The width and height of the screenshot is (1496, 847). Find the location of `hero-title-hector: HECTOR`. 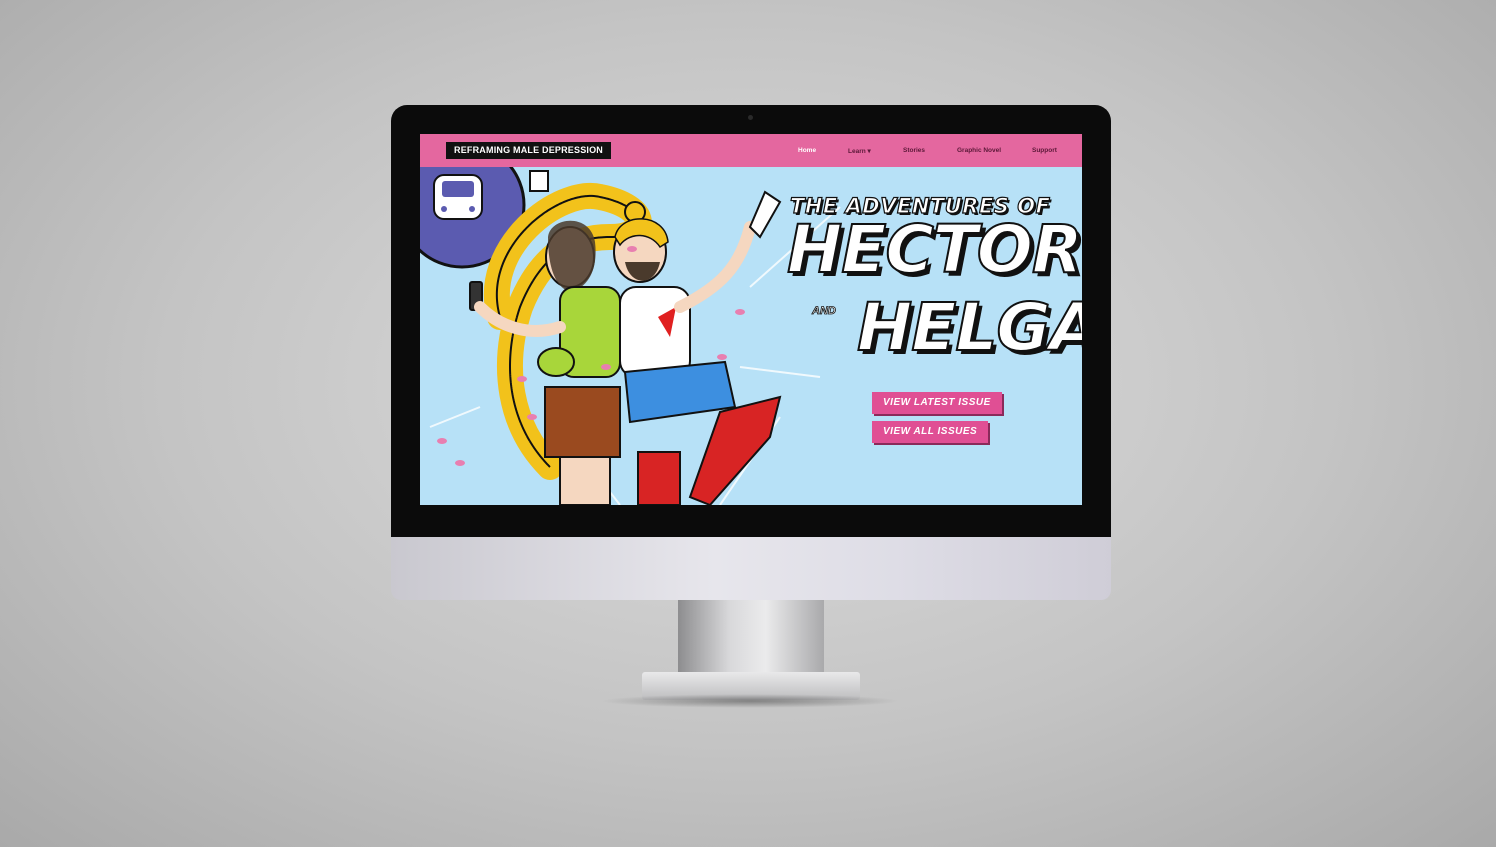

hero-title-hector: HECTOR is located at coordinates (934, 249).